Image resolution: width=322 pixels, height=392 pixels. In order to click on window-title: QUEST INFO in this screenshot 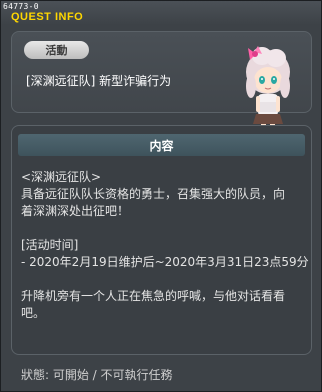, I will do `click(47, 17)`.